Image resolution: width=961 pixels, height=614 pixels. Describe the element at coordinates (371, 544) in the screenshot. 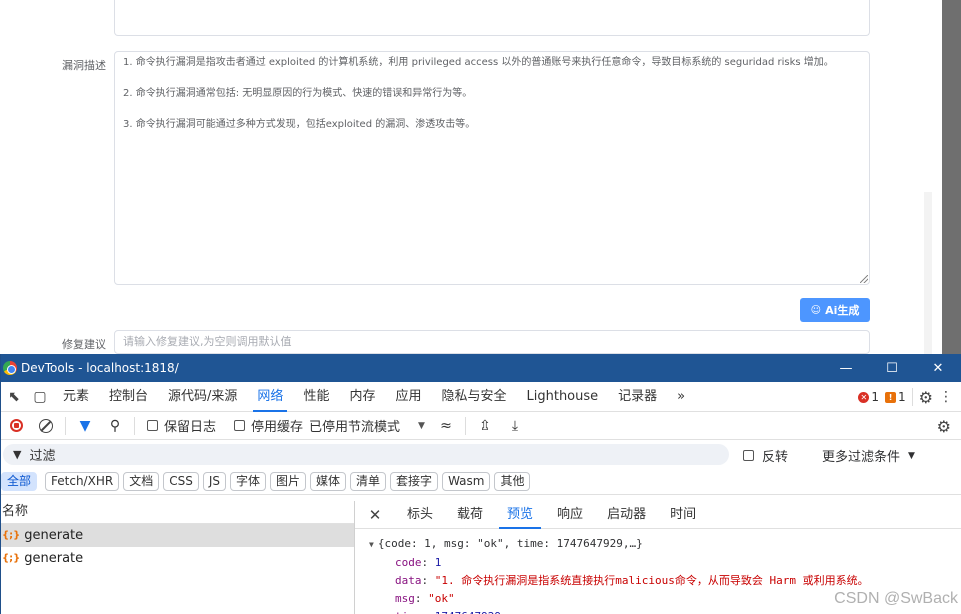

I see `expand-triangle-icon: ▼` at that location.